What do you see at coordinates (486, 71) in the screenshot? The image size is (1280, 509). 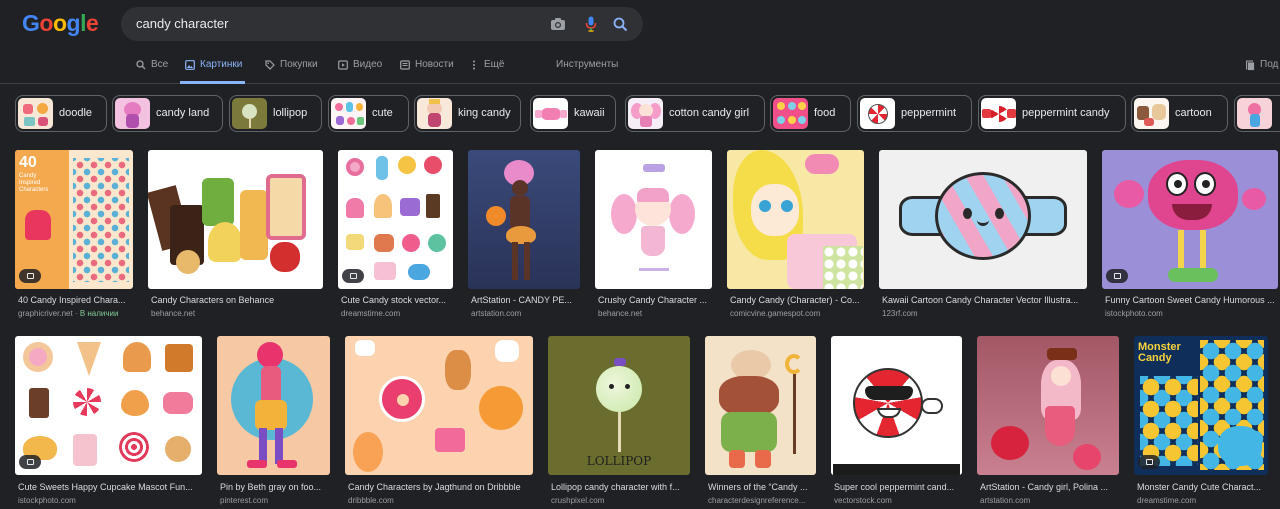 I see `tab-more: Ещё` at bounding box center [486, 71].